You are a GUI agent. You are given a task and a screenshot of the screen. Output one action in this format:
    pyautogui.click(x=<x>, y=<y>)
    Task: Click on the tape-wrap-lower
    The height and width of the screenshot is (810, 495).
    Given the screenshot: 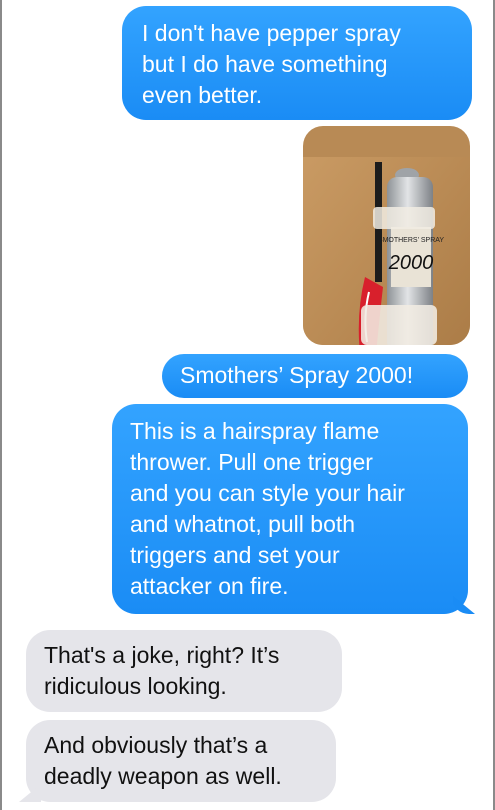 What is the action you would take?
    pyautogui.click(x=399, y=325)
    